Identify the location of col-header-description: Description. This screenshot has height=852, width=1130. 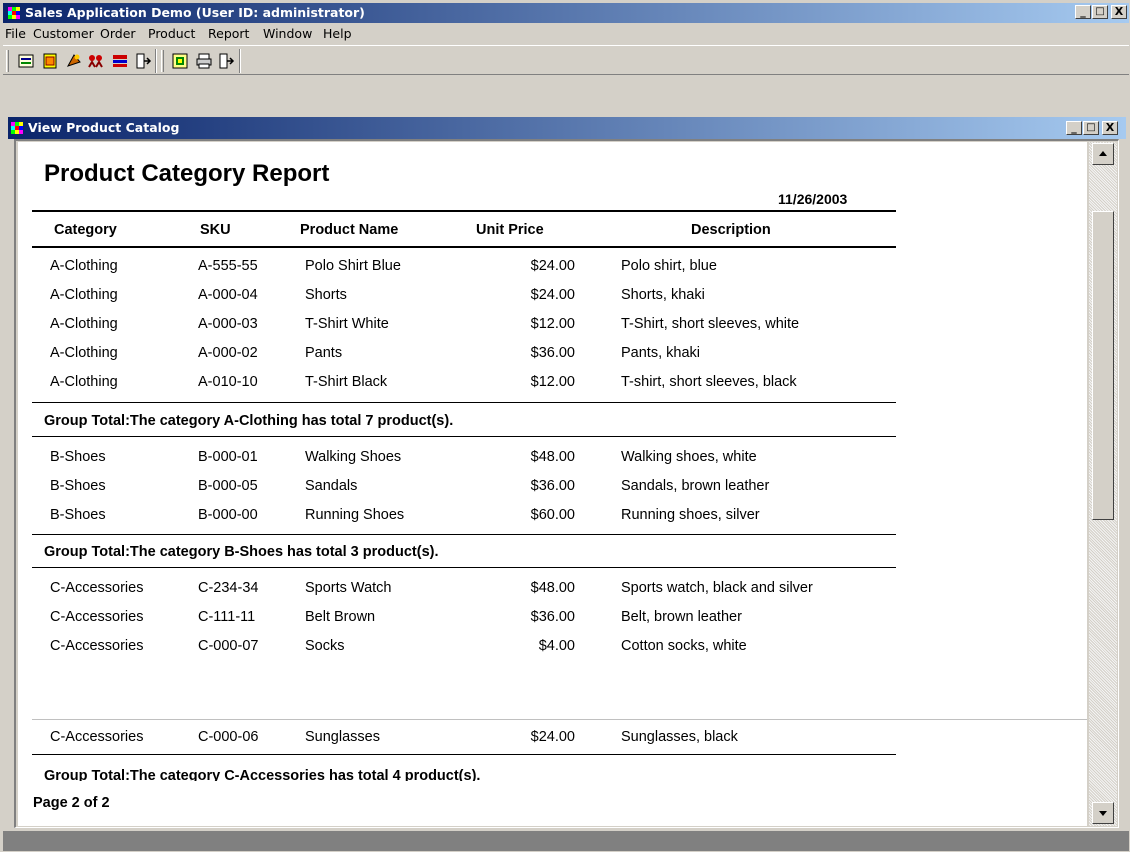
(731, 230).